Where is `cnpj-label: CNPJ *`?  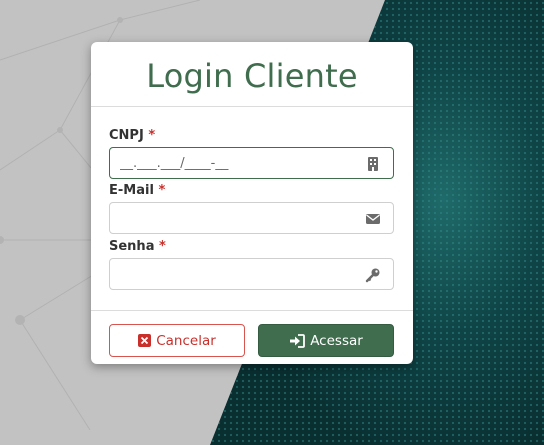 cnpj-label: CNPJ * is located at coordinates (132, 135).